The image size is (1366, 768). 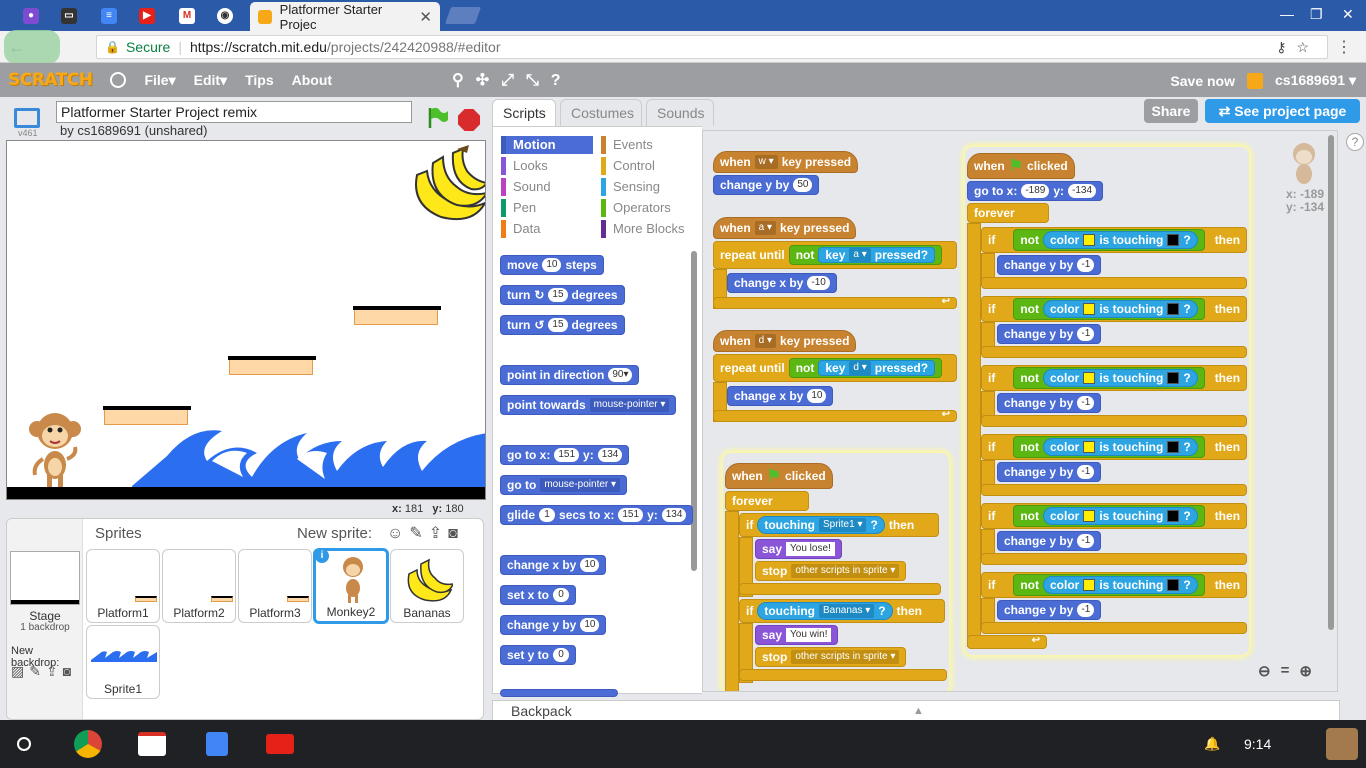 I want to click on tips-menu: Tips, so click(x=259, y=80).